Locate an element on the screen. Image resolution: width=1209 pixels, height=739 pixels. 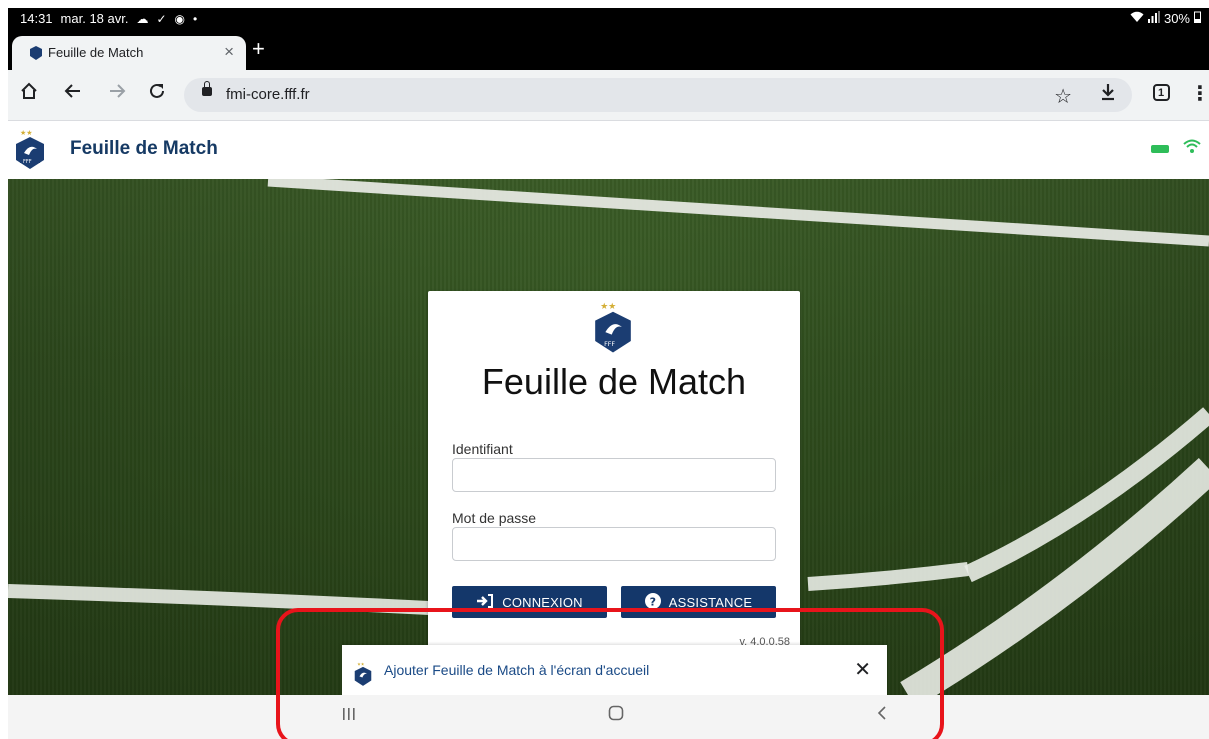
battery-percent: 30% is located at coordinates (1176, 18).